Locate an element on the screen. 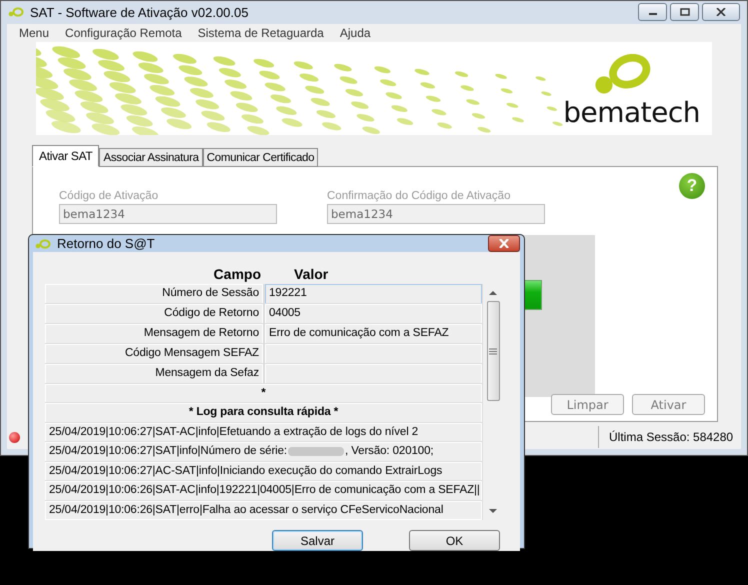 Image resolution: width=748 pixels, height=585 pixels. dialog-title: Retorno do S@T is located at coordinates (106, 243).